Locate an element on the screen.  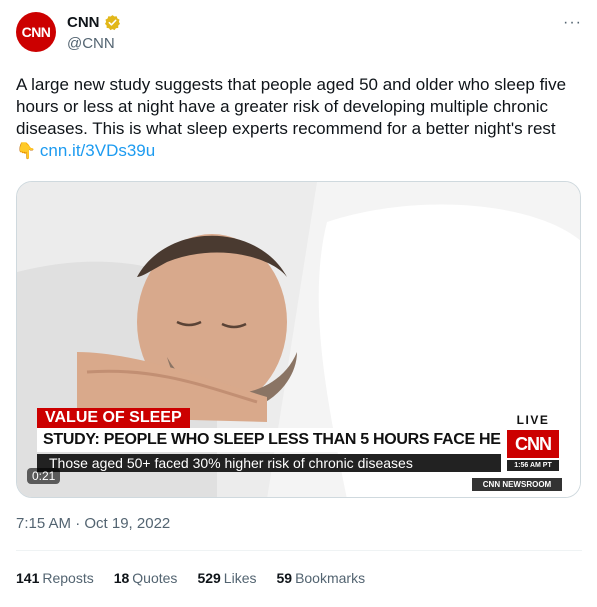
handle: @CNN is located at coordinates (91, 43).